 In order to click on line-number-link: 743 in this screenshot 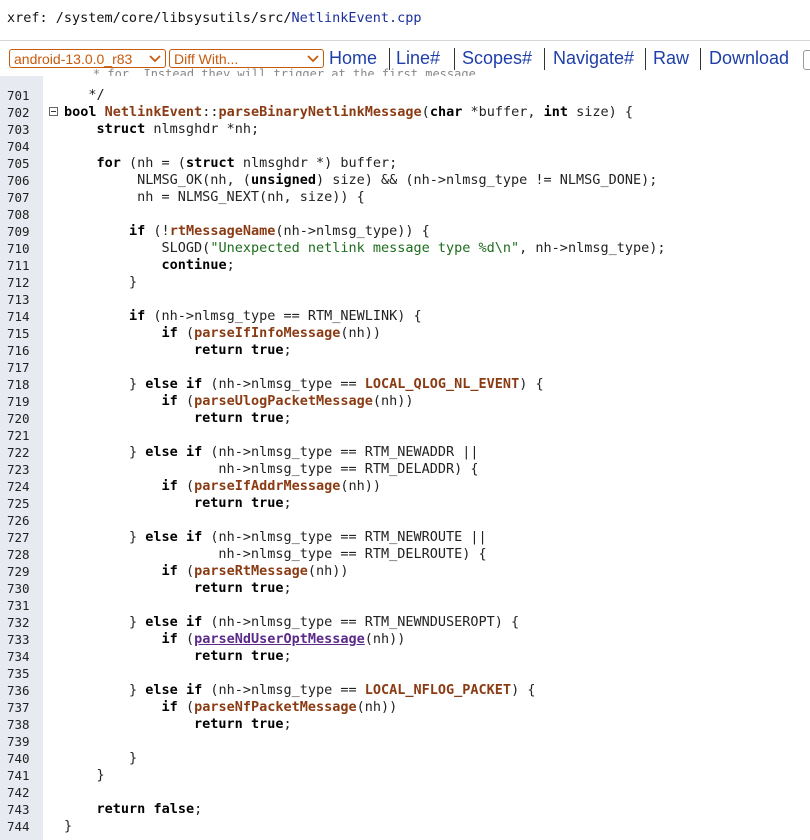, I will do `click(18, 809)`.